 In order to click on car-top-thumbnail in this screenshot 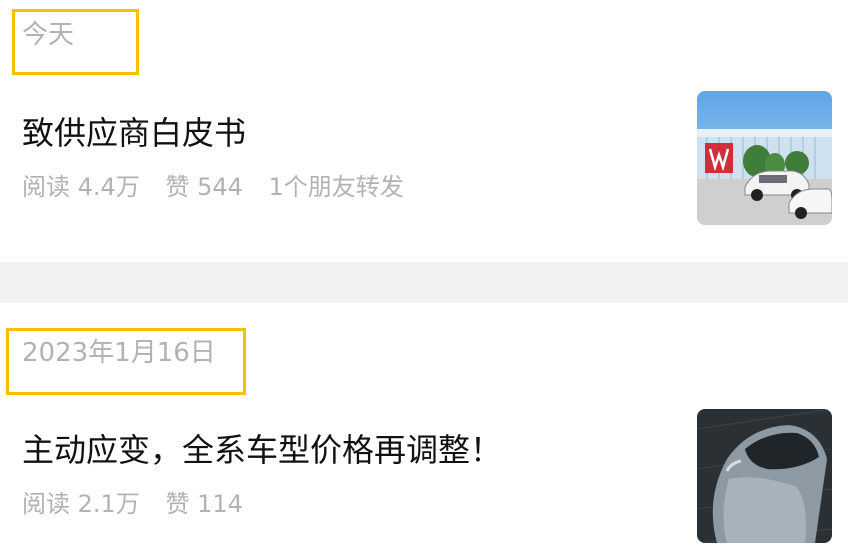, I will do `click(764, 476)`.